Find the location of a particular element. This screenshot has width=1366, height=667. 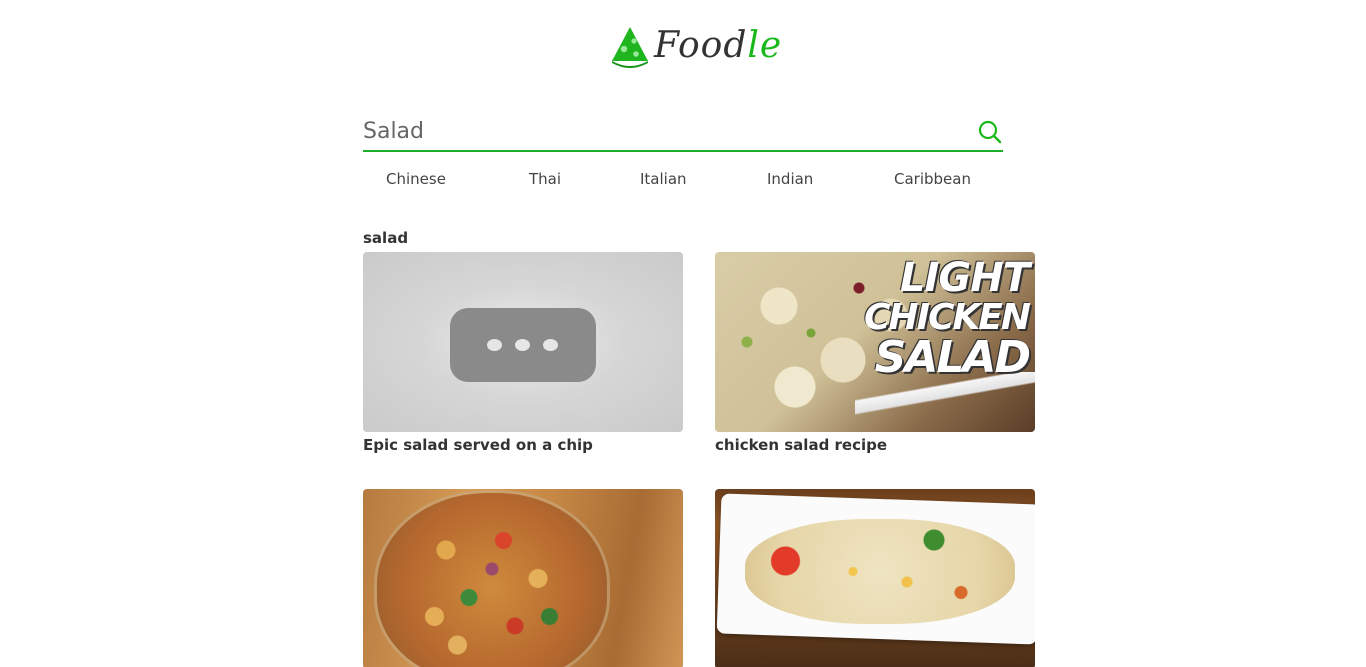

cuisine-thai: Thai is located at coordinates (545, 179).